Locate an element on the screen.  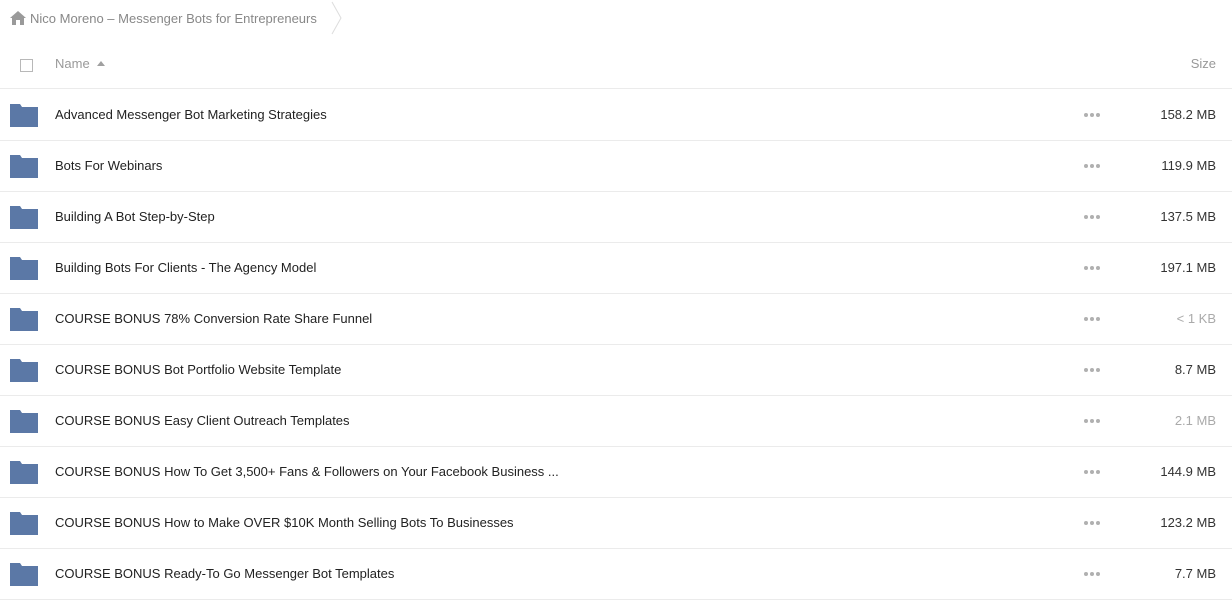
folder-size: < 1 KB is located at coordinates (1196, 318).